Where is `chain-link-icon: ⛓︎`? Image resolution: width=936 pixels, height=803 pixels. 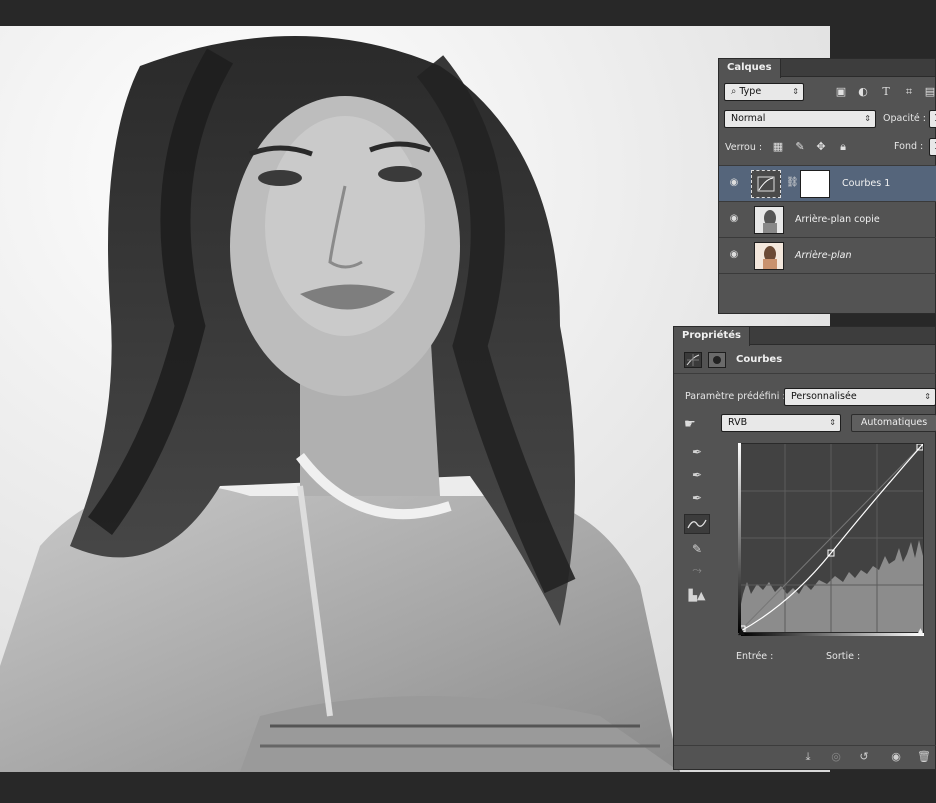
chain-link-icon: ⛓︎ is located at coordinates (792, 182).